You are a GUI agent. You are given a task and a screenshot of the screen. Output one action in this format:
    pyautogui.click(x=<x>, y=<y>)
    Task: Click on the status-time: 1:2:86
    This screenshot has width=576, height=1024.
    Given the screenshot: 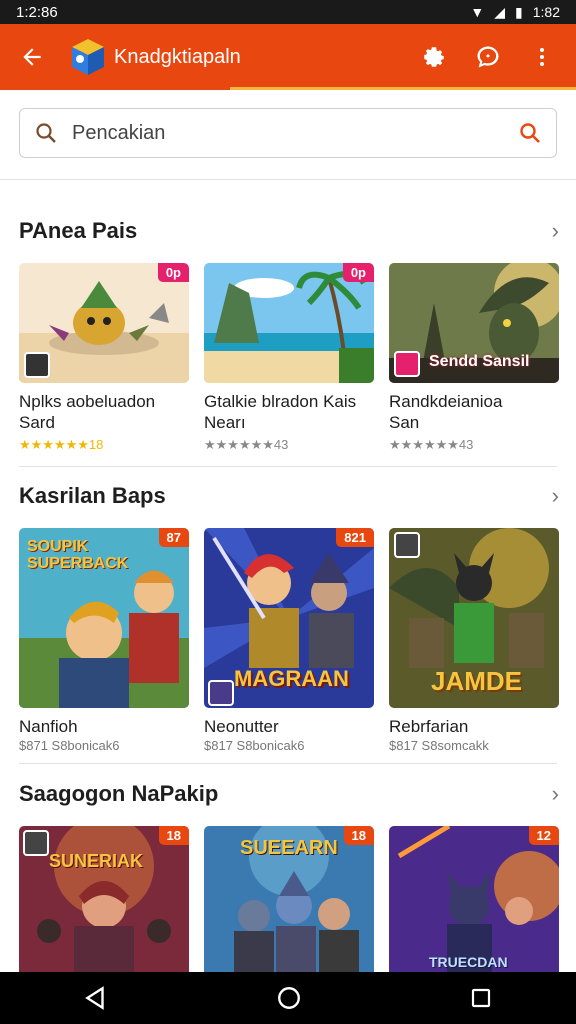 What is the action you would take?
    pyautogui.click(x=37, y=12)
    